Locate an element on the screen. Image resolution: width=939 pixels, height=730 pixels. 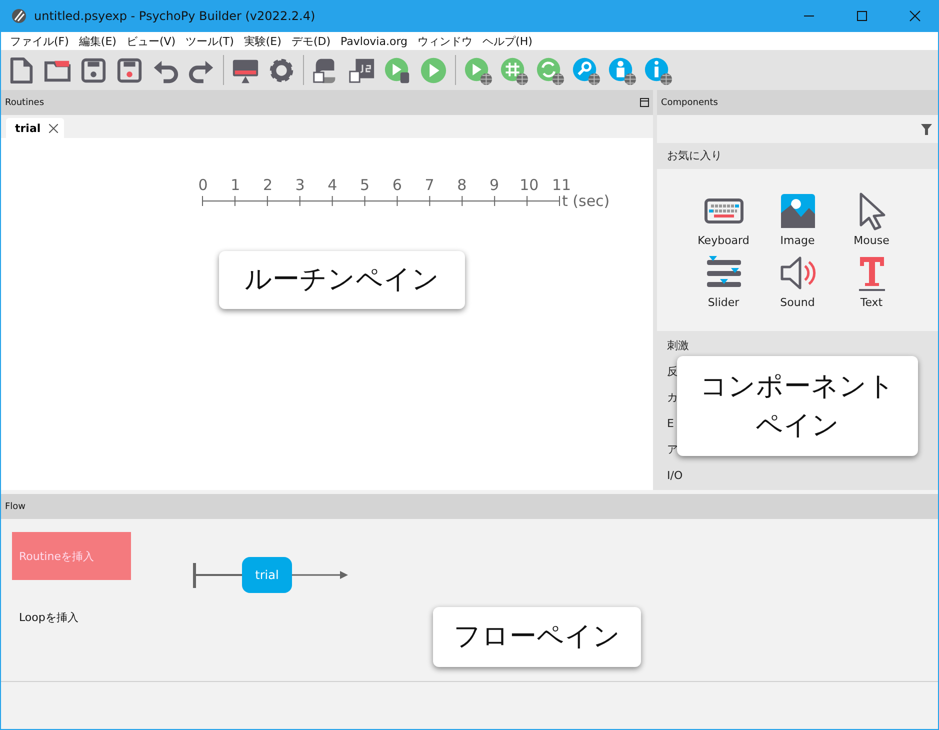
menu-item: Pavlovia.org is located at coordinates (374, 41).